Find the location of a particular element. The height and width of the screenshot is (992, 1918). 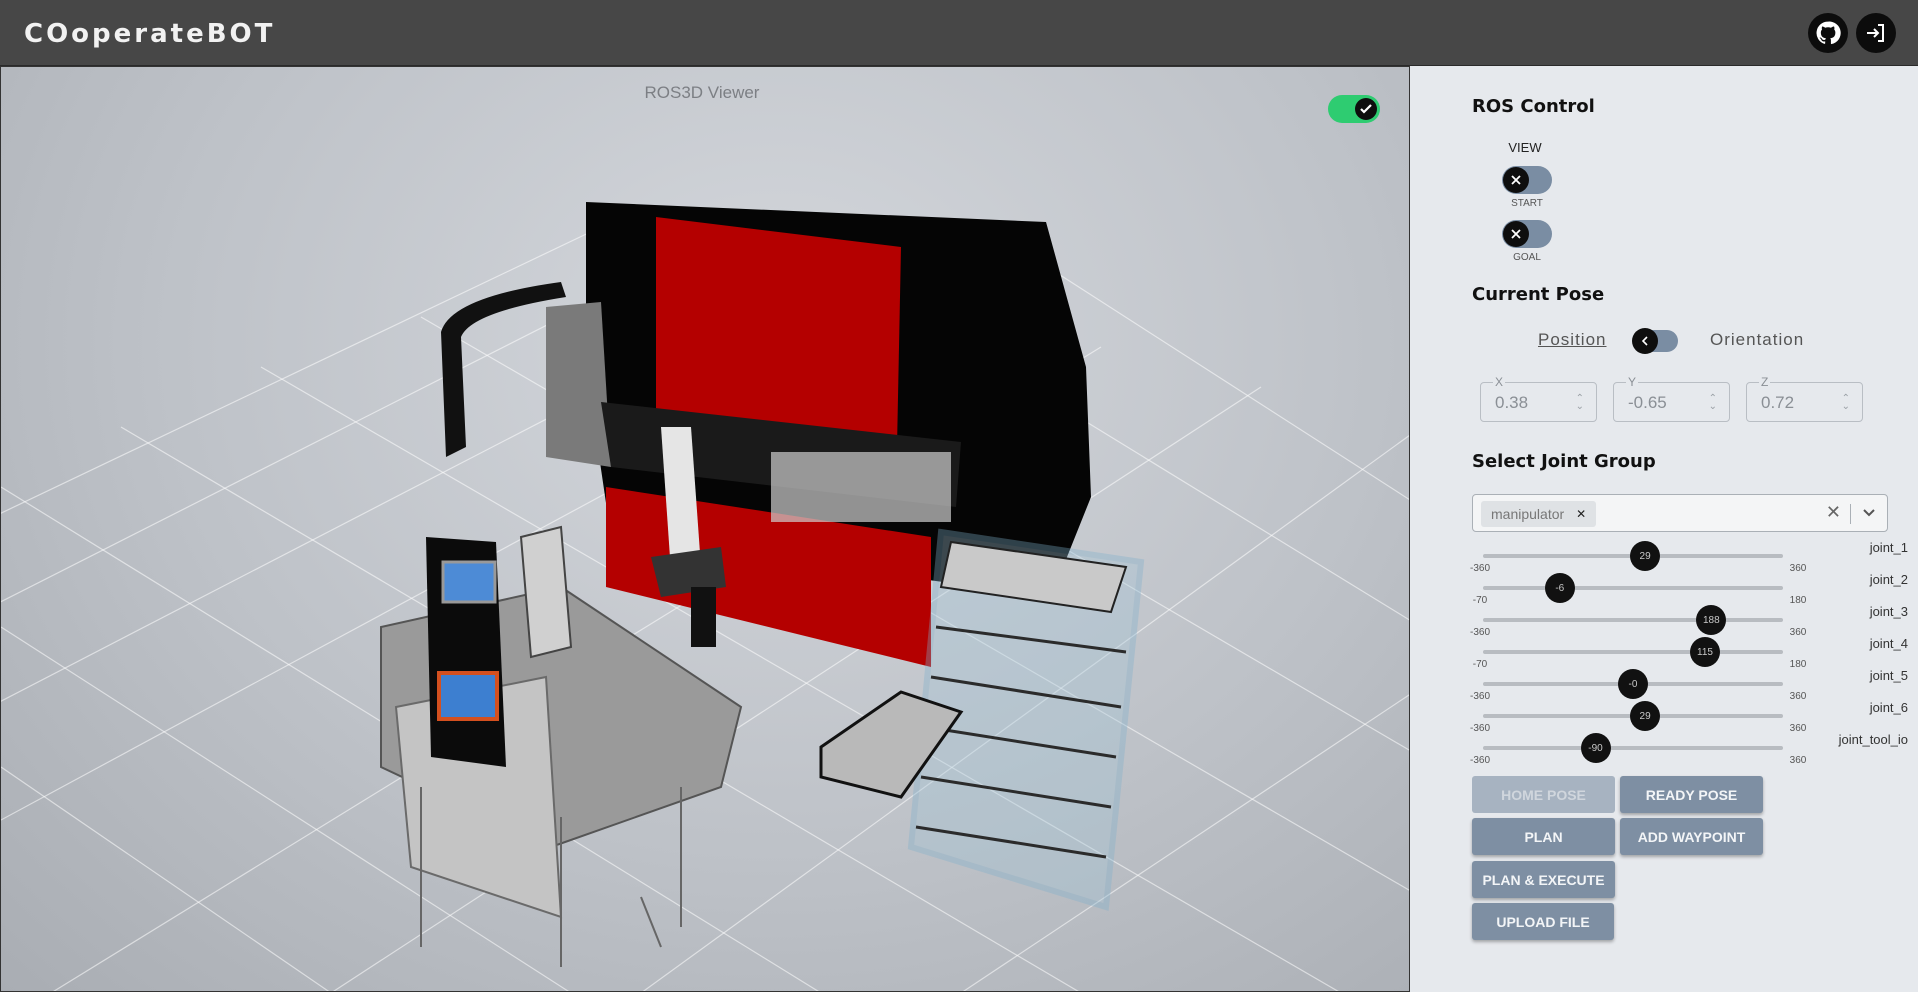

pose-x-field: X 0.38 ⌃ ⌄ is located at coordinates (1538, 398).